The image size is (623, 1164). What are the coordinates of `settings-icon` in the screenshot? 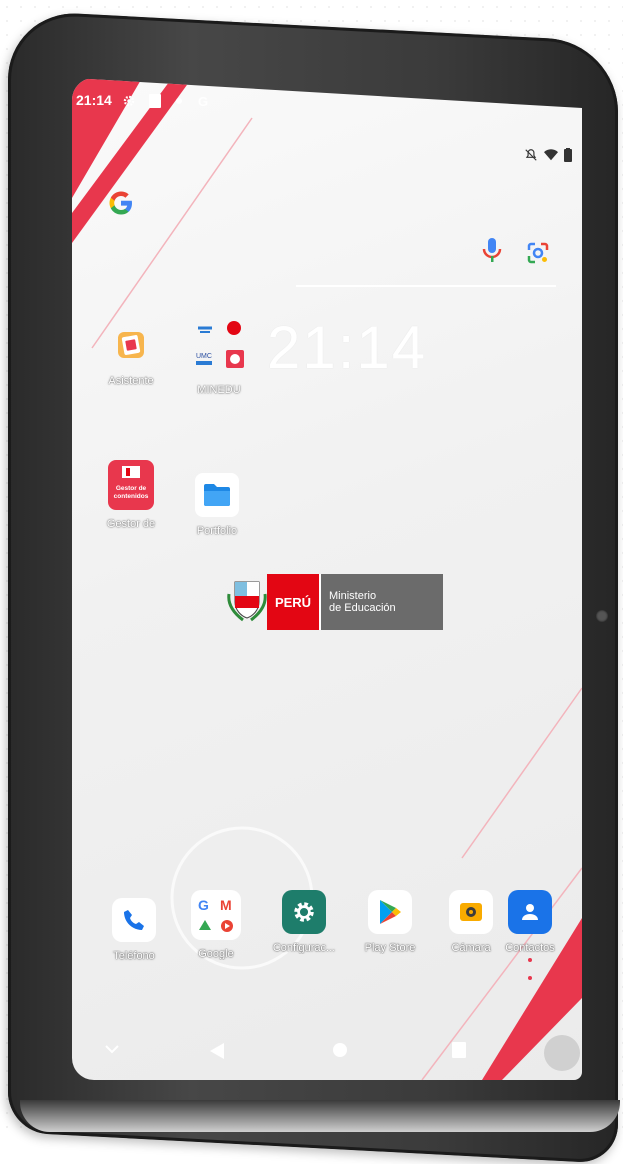 It's located at (129, 101).